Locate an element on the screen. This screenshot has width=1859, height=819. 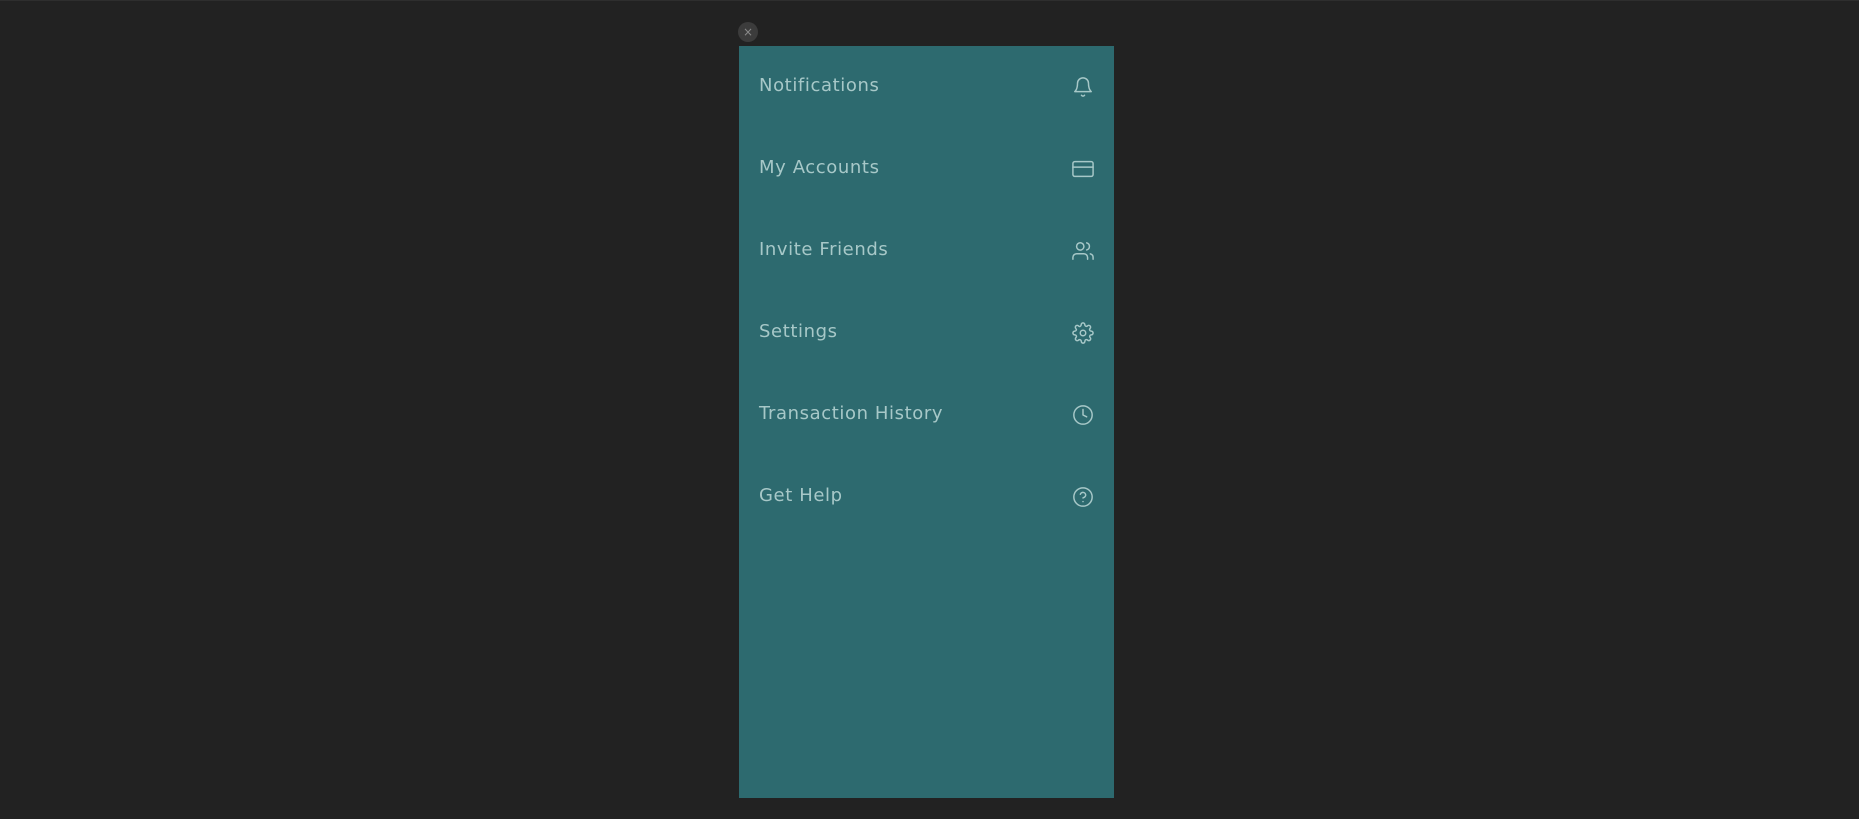
menu-item-notifications: Notifications is located at coordinates (926, 87).